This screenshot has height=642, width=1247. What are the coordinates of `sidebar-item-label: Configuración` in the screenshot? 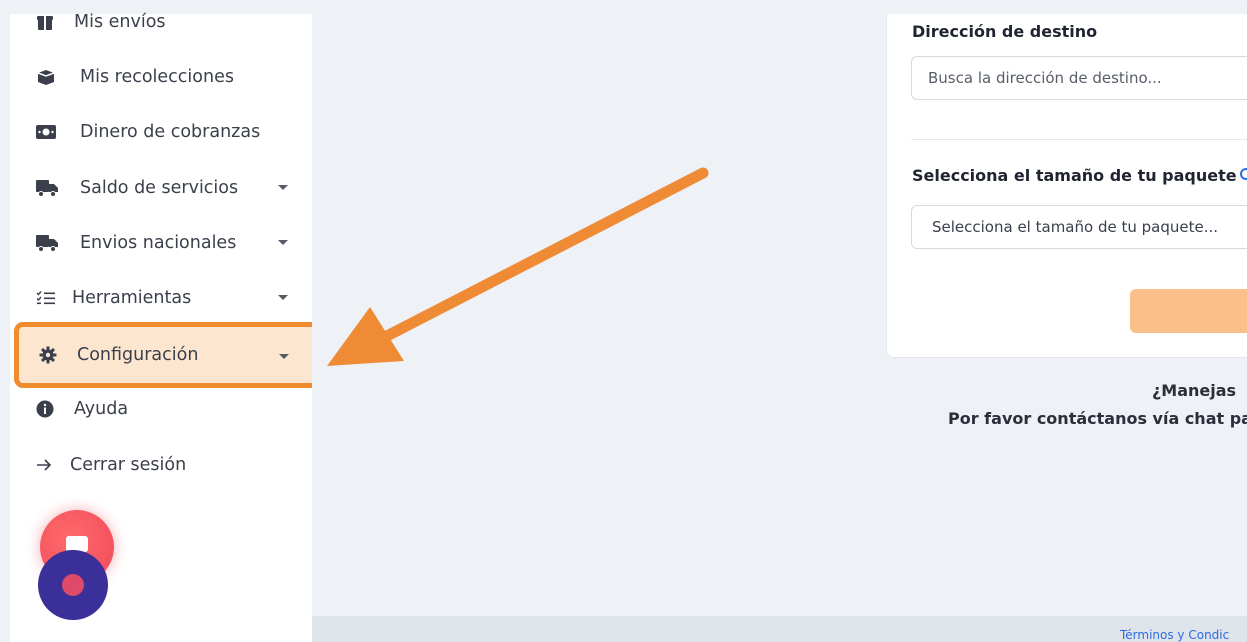 It's located at (138, 355).